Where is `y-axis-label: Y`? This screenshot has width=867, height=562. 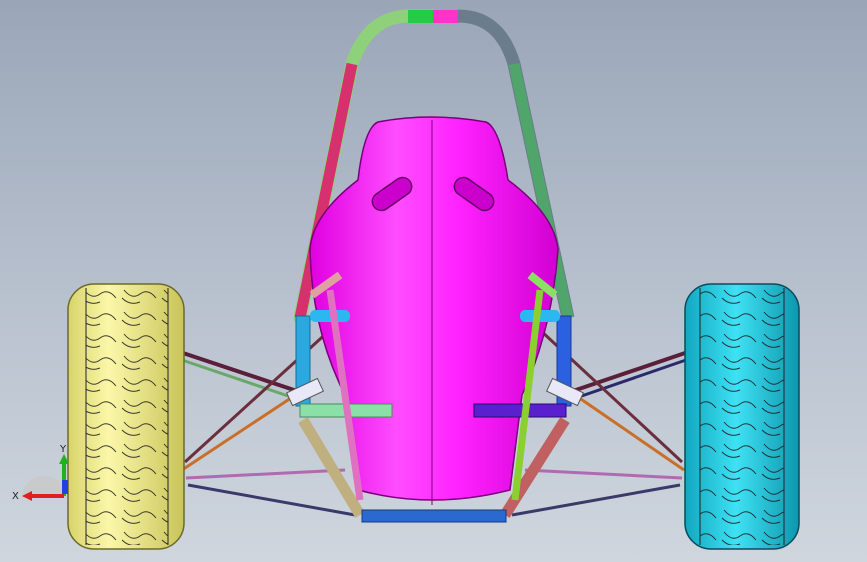 y-axis-label: Y is located at coordinates (63, 449).